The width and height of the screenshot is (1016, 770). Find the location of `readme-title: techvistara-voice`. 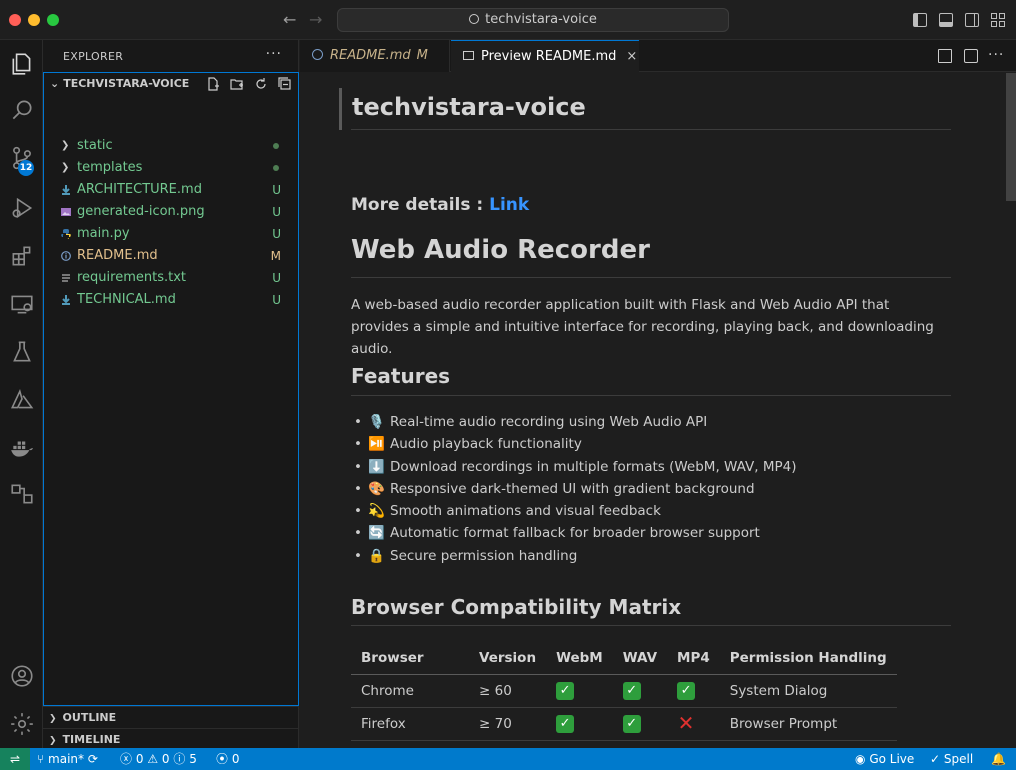

readme-title: techvistara-voice is located at coordinates (645, 109).